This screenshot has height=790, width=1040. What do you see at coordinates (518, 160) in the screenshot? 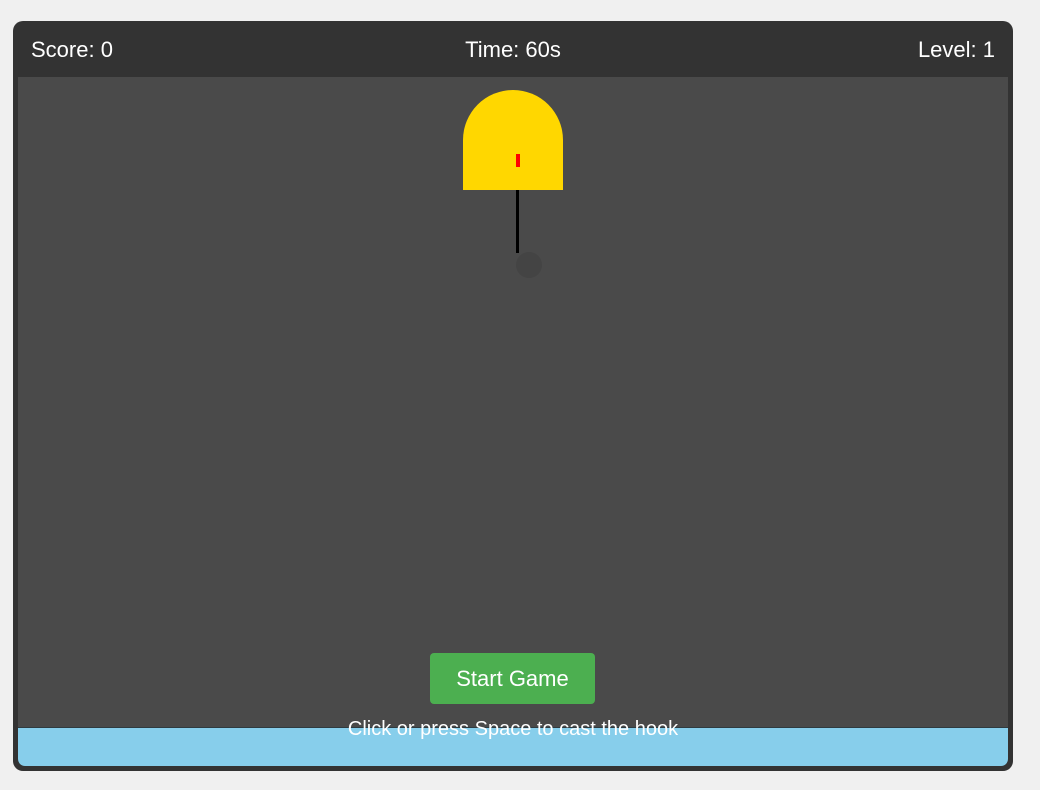
I see `claw-indicator` at bounding box center [518, 160].